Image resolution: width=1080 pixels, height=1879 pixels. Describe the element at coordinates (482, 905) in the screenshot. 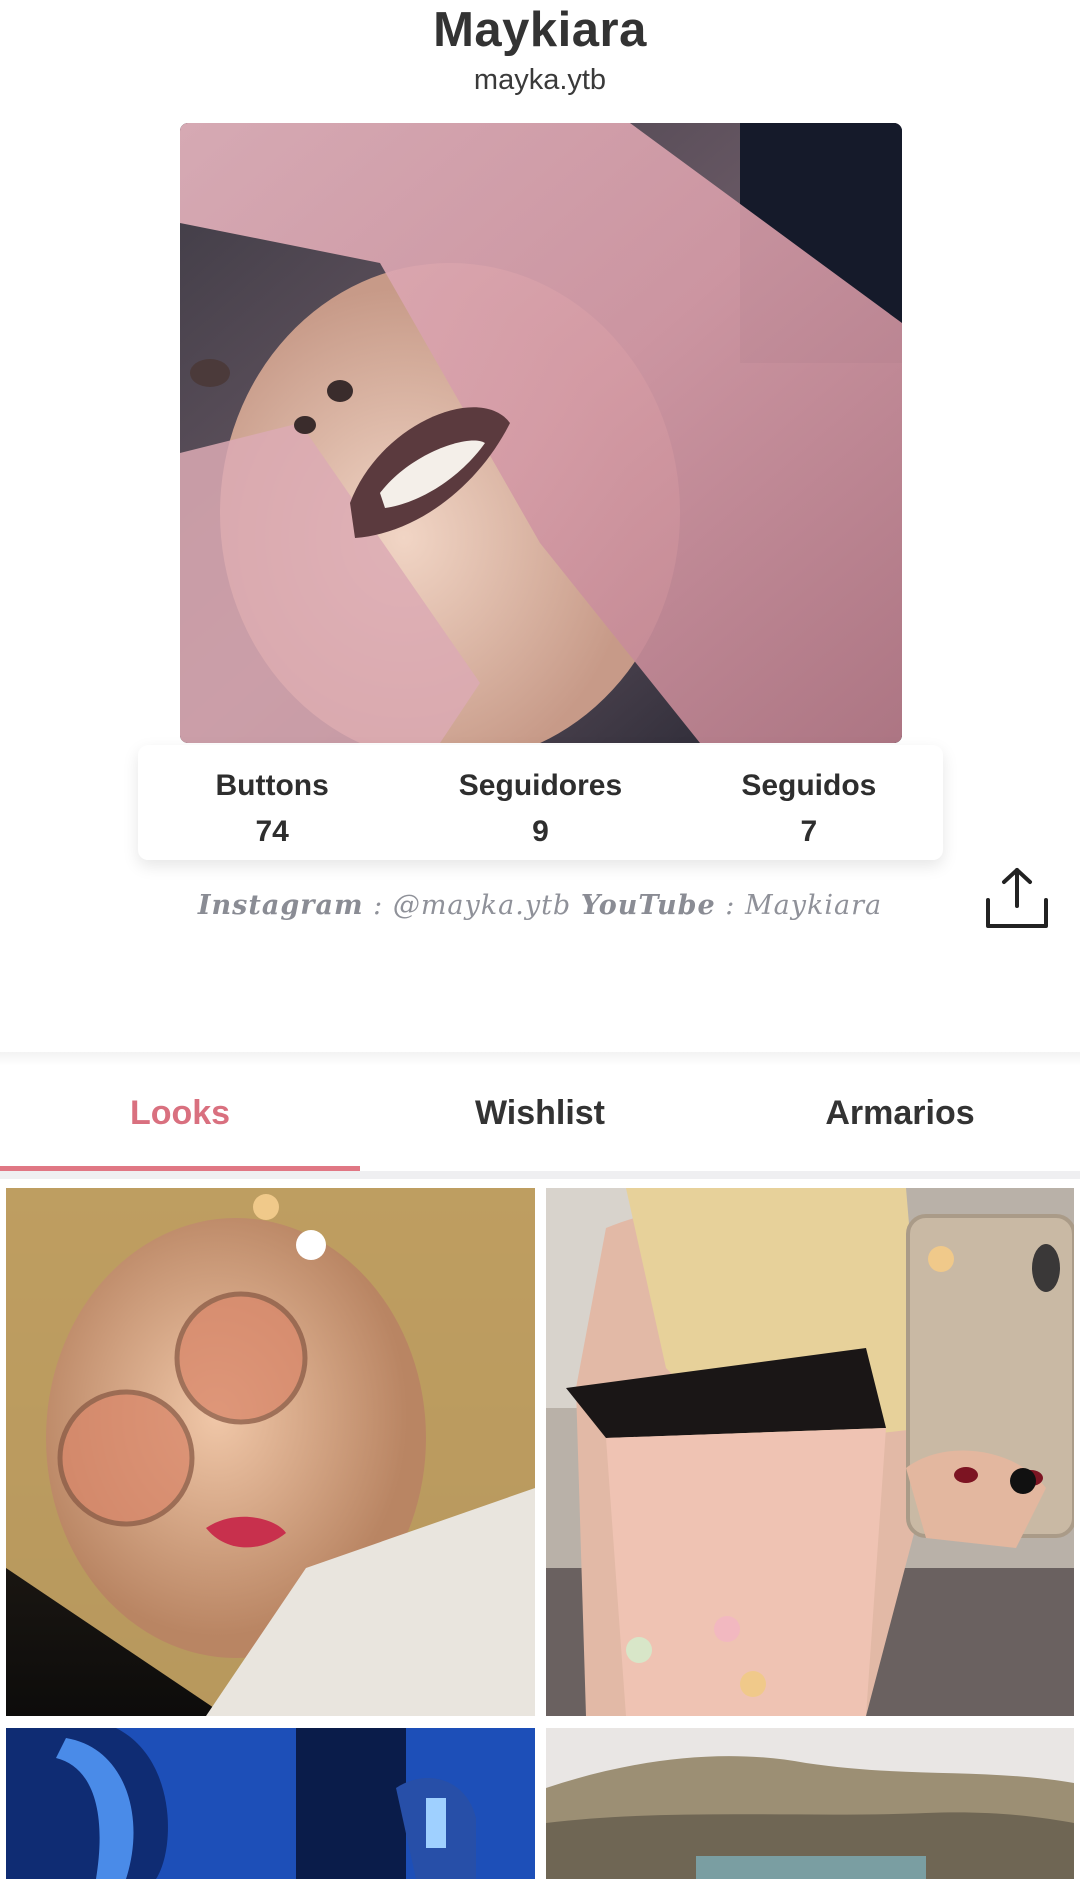

I see `bio-instagram-handle: @mayka.ytb` at that location.